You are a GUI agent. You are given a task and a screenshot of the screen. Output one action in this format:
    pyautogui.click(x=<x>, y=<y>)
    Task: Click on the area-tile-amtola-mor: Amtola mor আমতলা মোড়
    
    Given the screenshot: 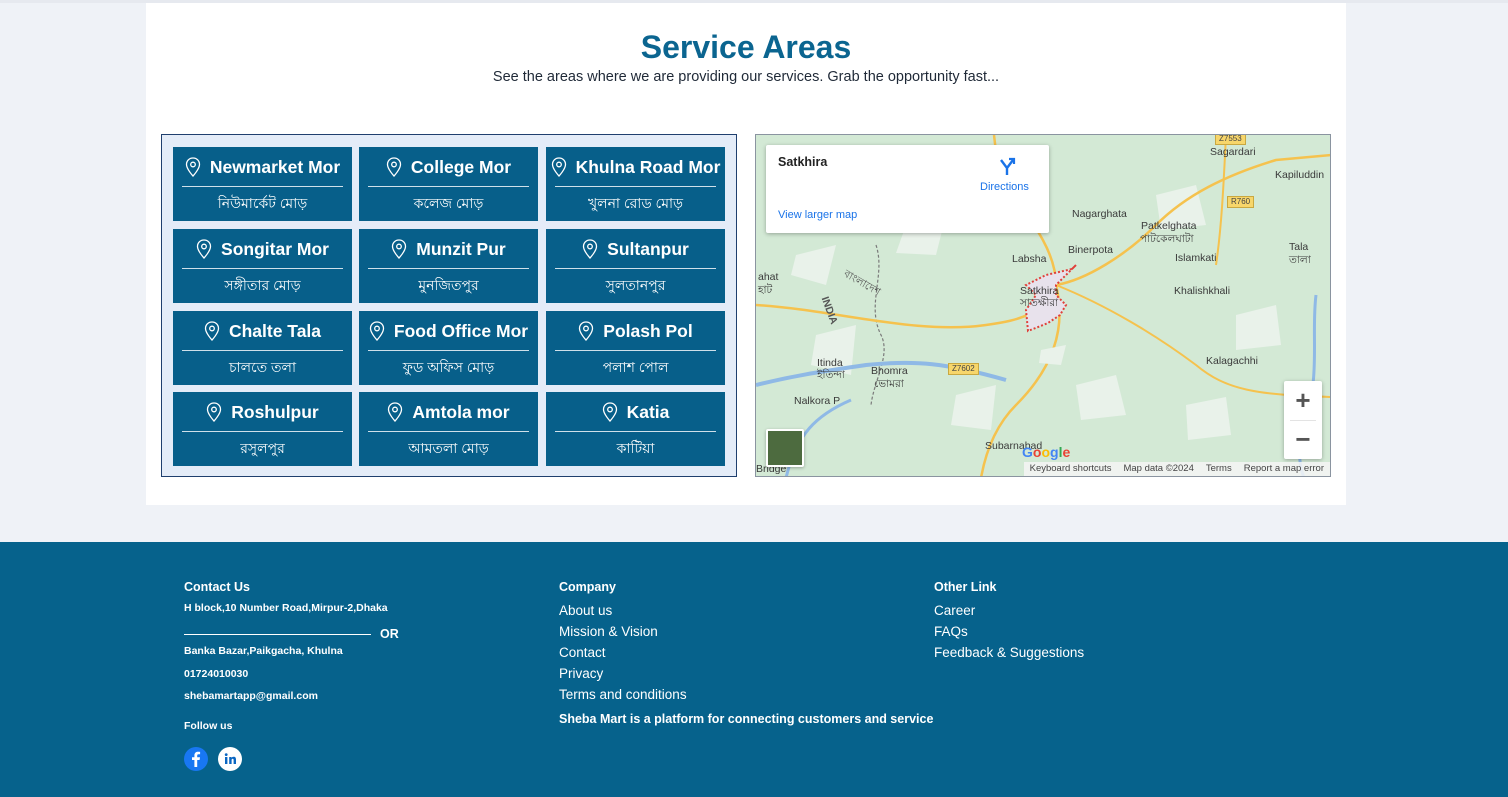 What is the action you would take?
    pyautogui.click(x=448, y=429)
    